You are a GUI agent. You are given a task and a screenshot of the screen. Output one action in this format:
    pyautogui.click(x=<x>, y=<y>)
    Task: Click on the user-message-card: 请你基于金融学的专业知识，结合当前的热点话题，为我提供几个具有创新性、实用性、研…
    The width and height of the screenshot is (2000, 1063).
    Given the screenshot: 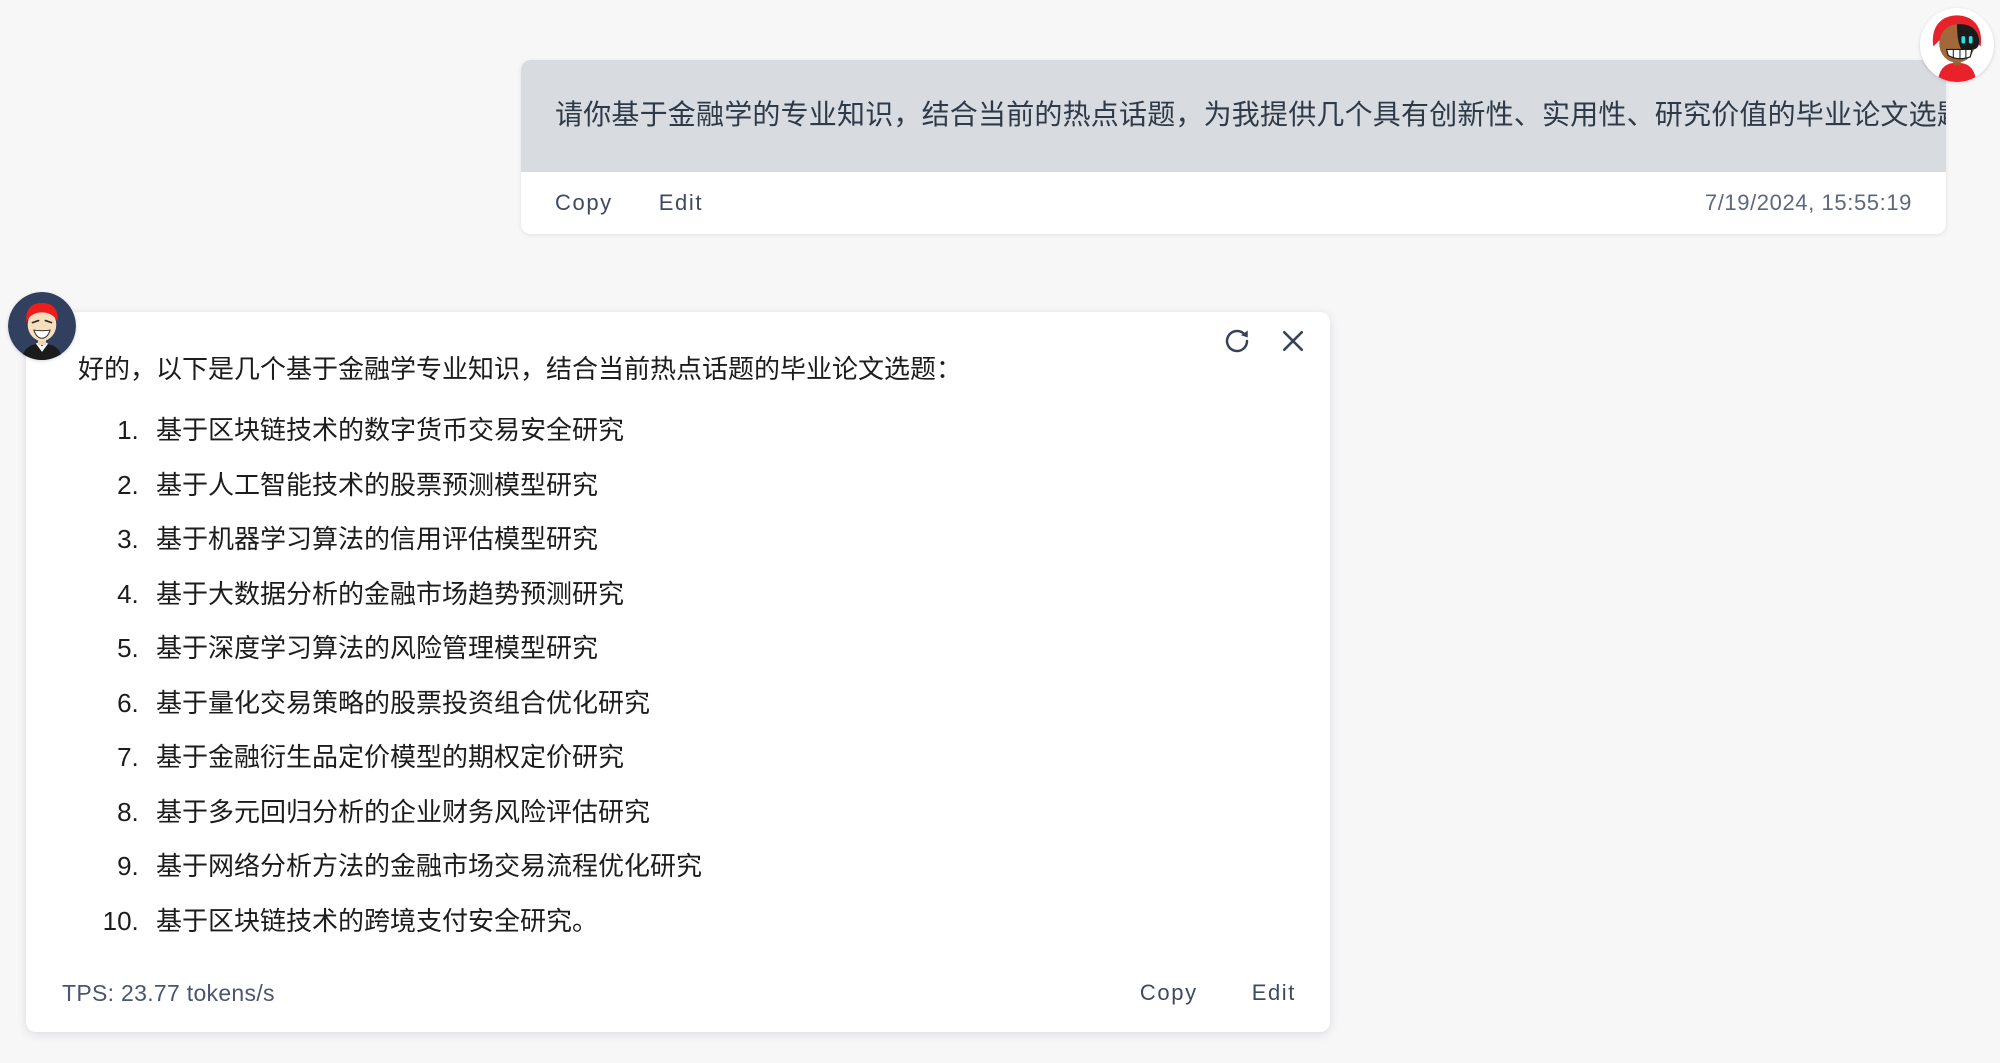 What is the action you would take?
    pyautogui.click(x=1233, y=147)
    